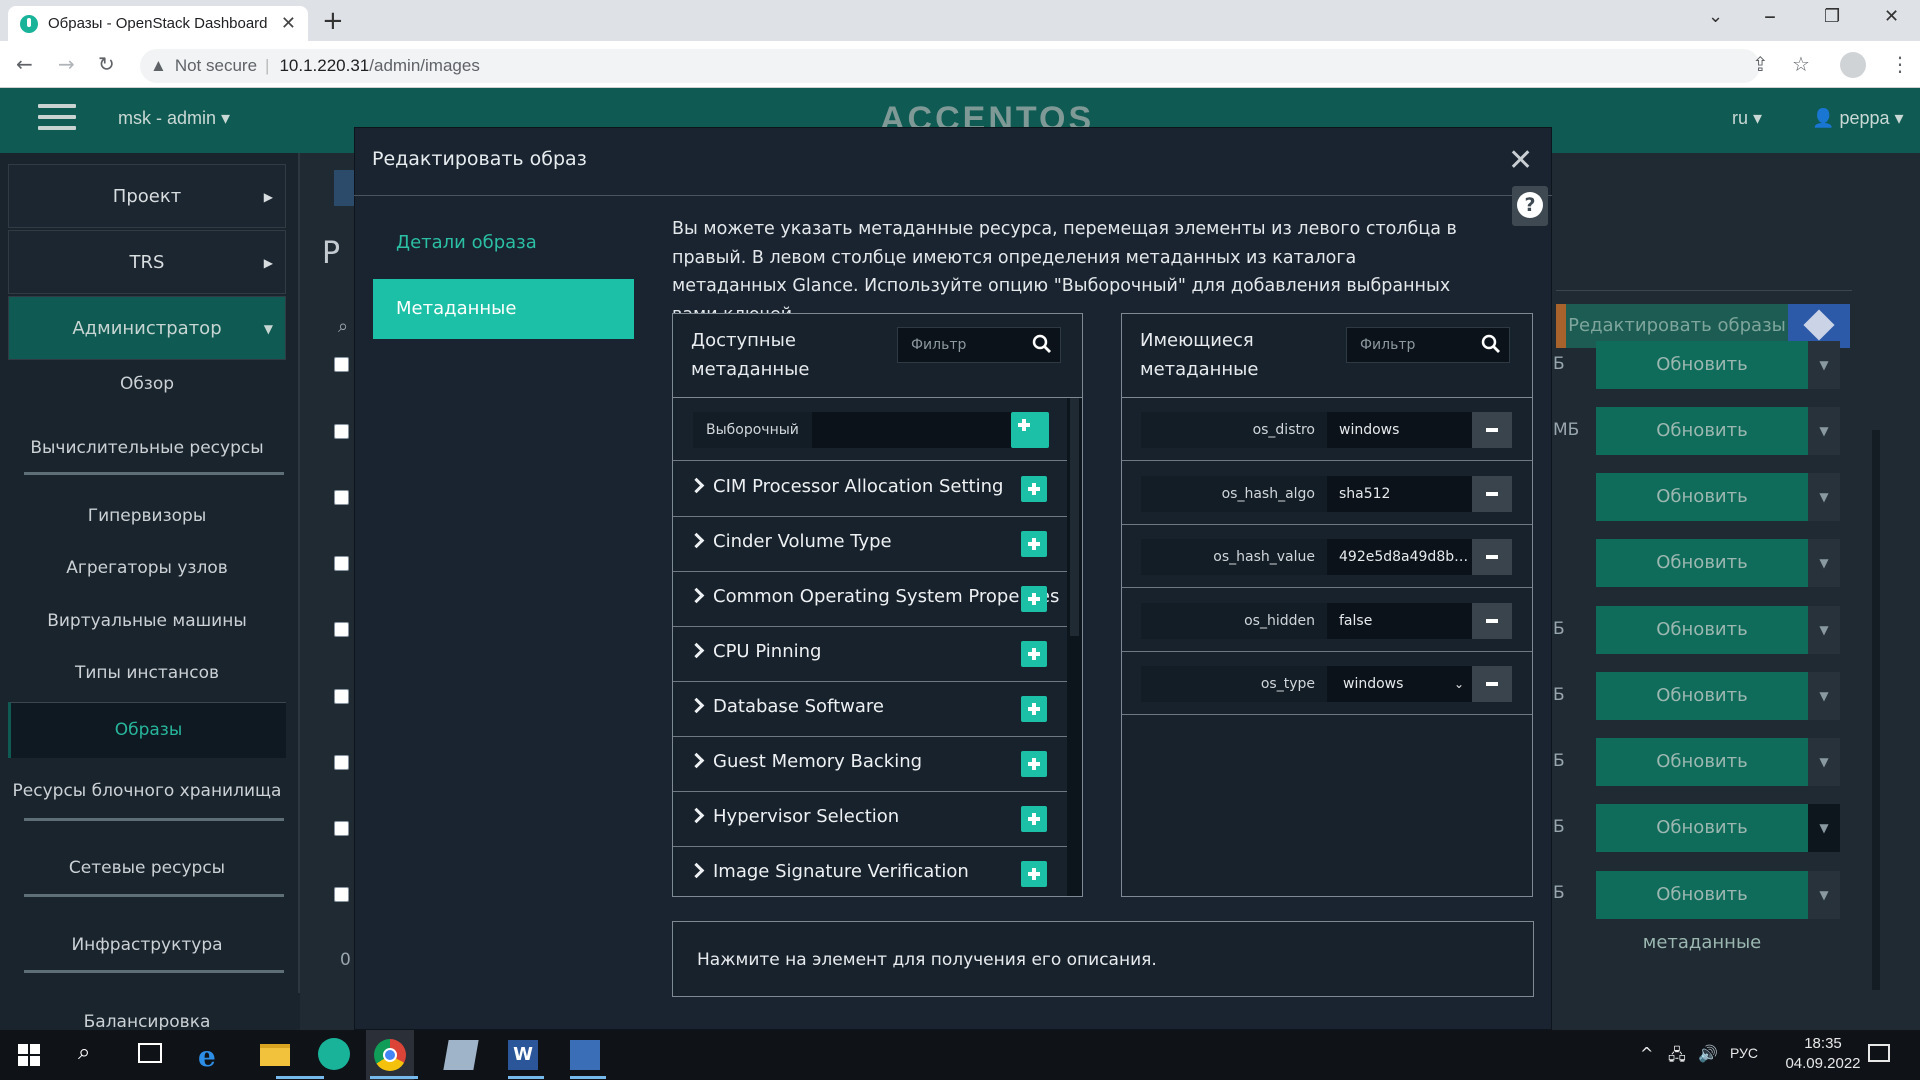 This screenshot has height=1080, width=1920. What do you see at coordinates (870, 819) in the screenshot?
I see `list-item: Hypervisor Selection` at bounding box center [870, 819].